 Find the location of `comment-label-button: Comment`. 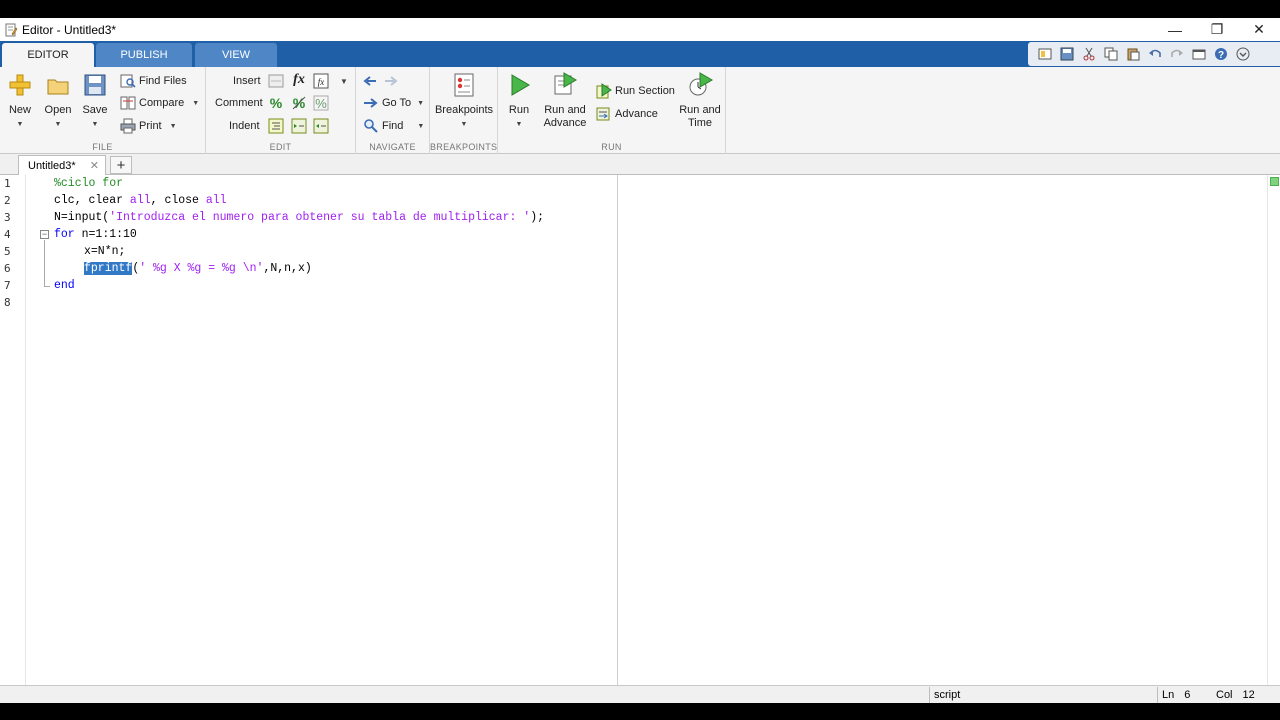

comment-label-button: Comment is located at coordinates (239, 103).